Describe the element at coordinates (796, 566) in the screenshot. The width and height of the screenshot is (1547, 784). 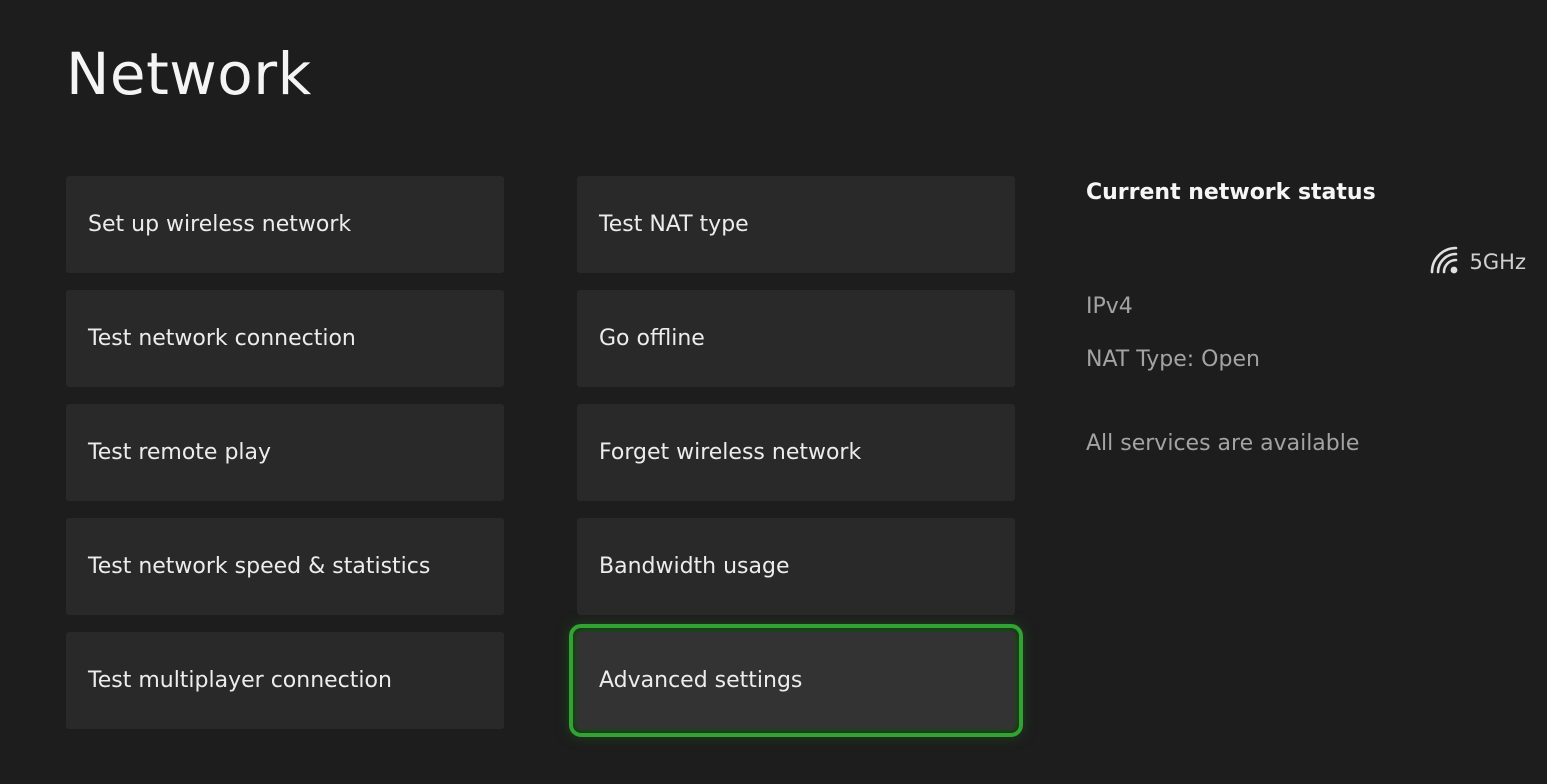
I see `bandwidth-usage-button: Bandwidth usage` at that location.